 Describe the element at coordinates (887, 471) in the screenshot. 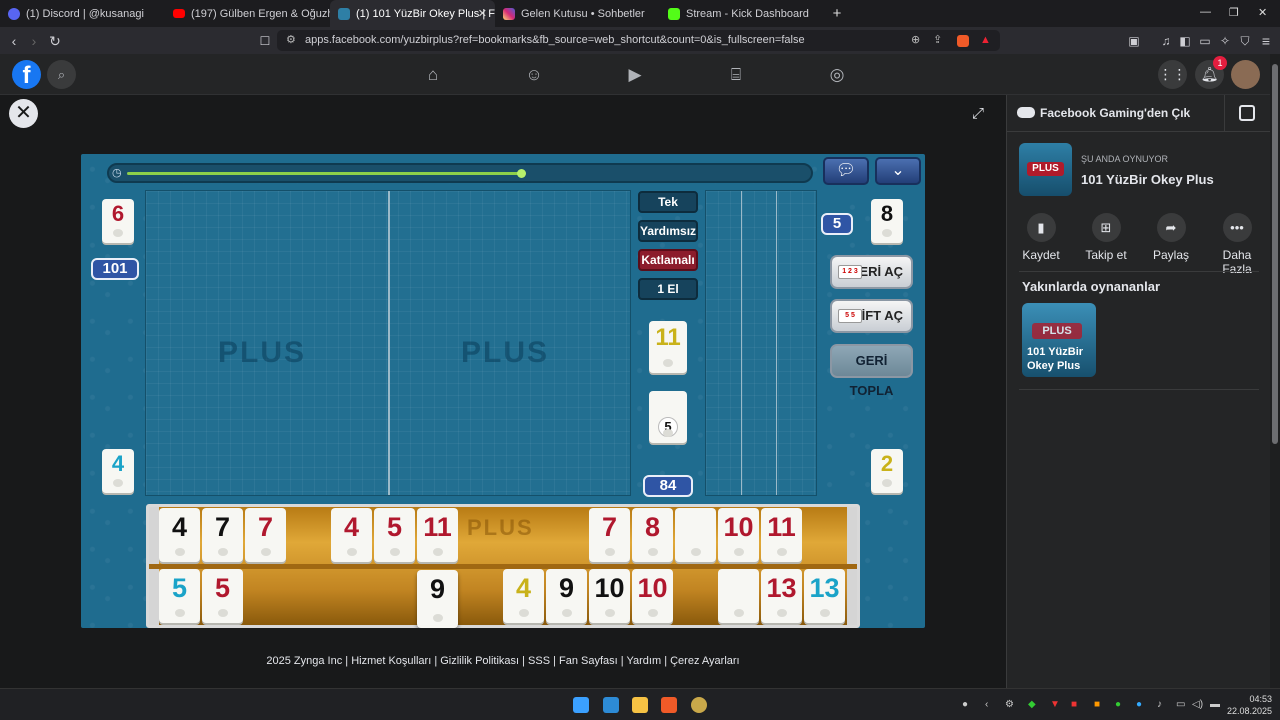

I see `opponent-discard-tile: 2` at that location.